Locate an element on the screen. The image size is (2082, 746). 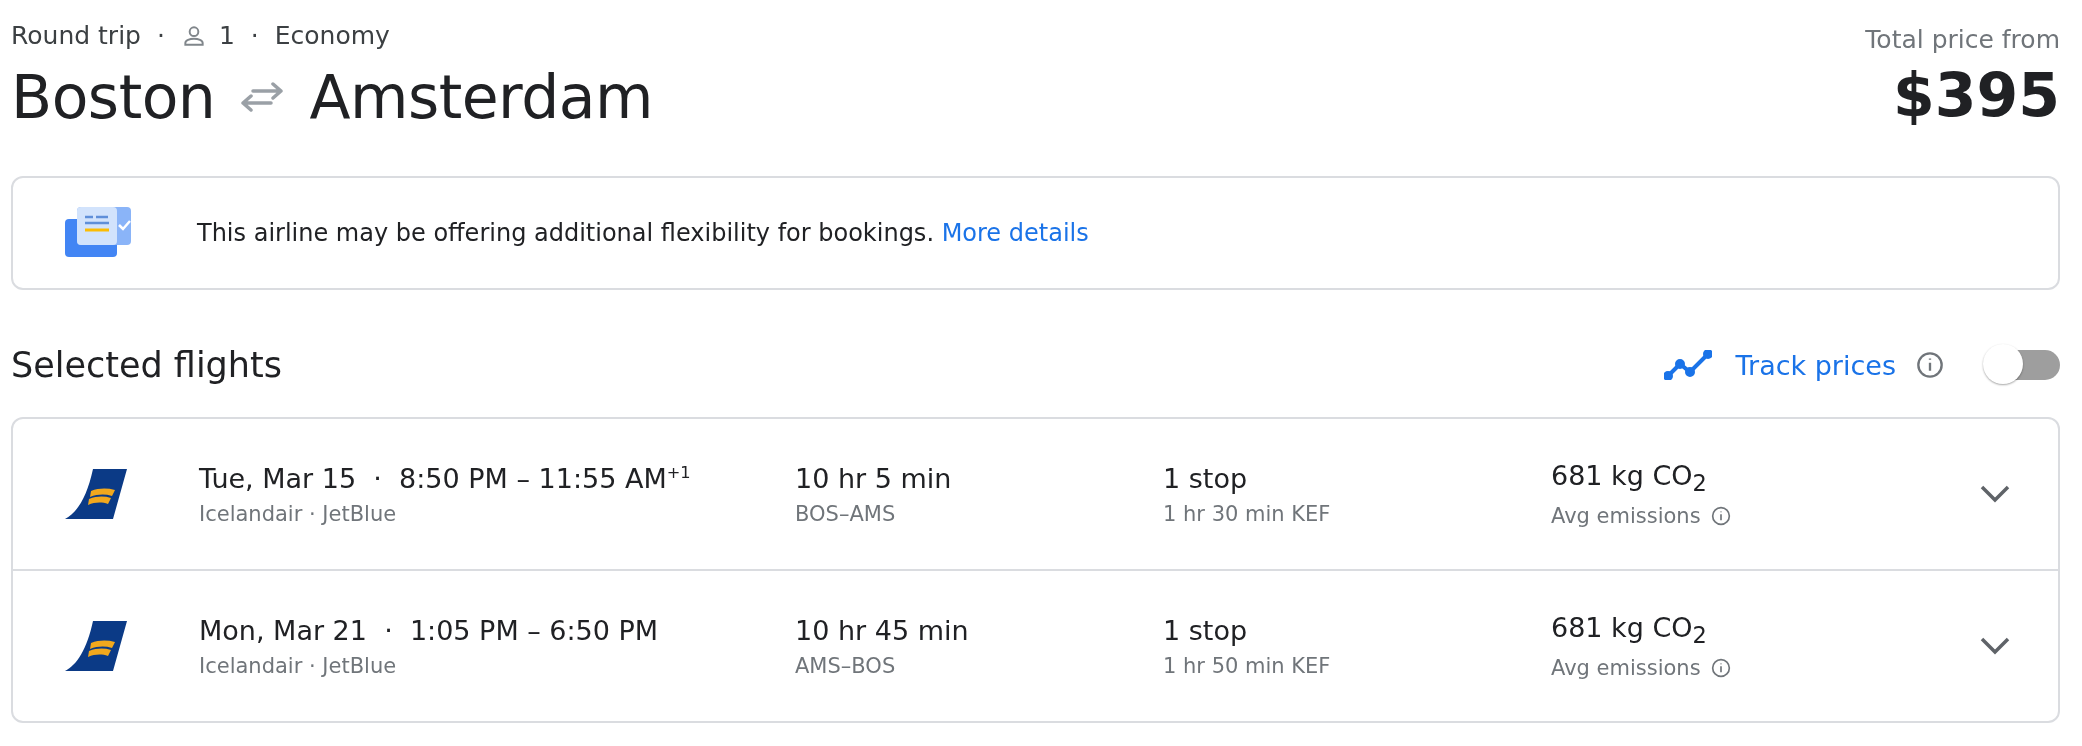
total-price: $395 is located at coordinates (1976, 95).